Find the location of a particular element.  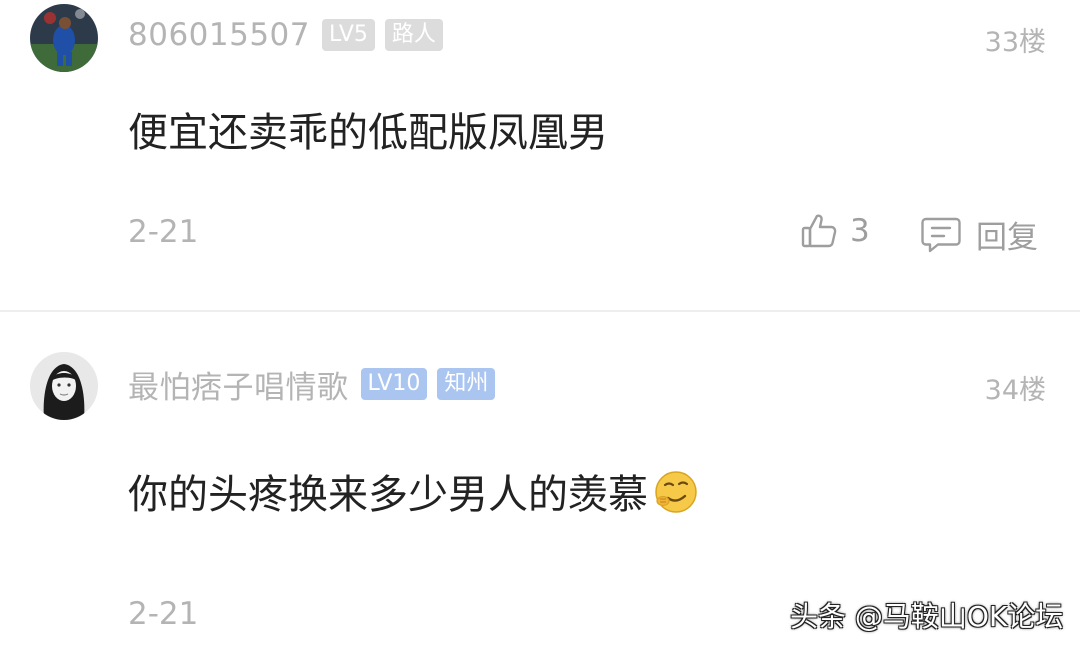

reply-button: 回复 is located at coordinates (979, 234).